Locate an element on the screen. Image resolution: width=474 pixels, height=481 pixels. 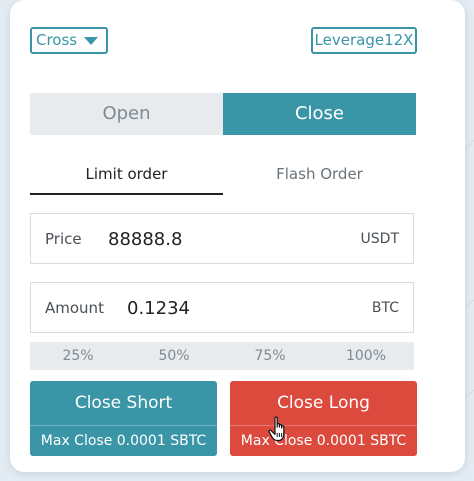
tab-flash-order: Flash Order is located at coordinates (319, 176).